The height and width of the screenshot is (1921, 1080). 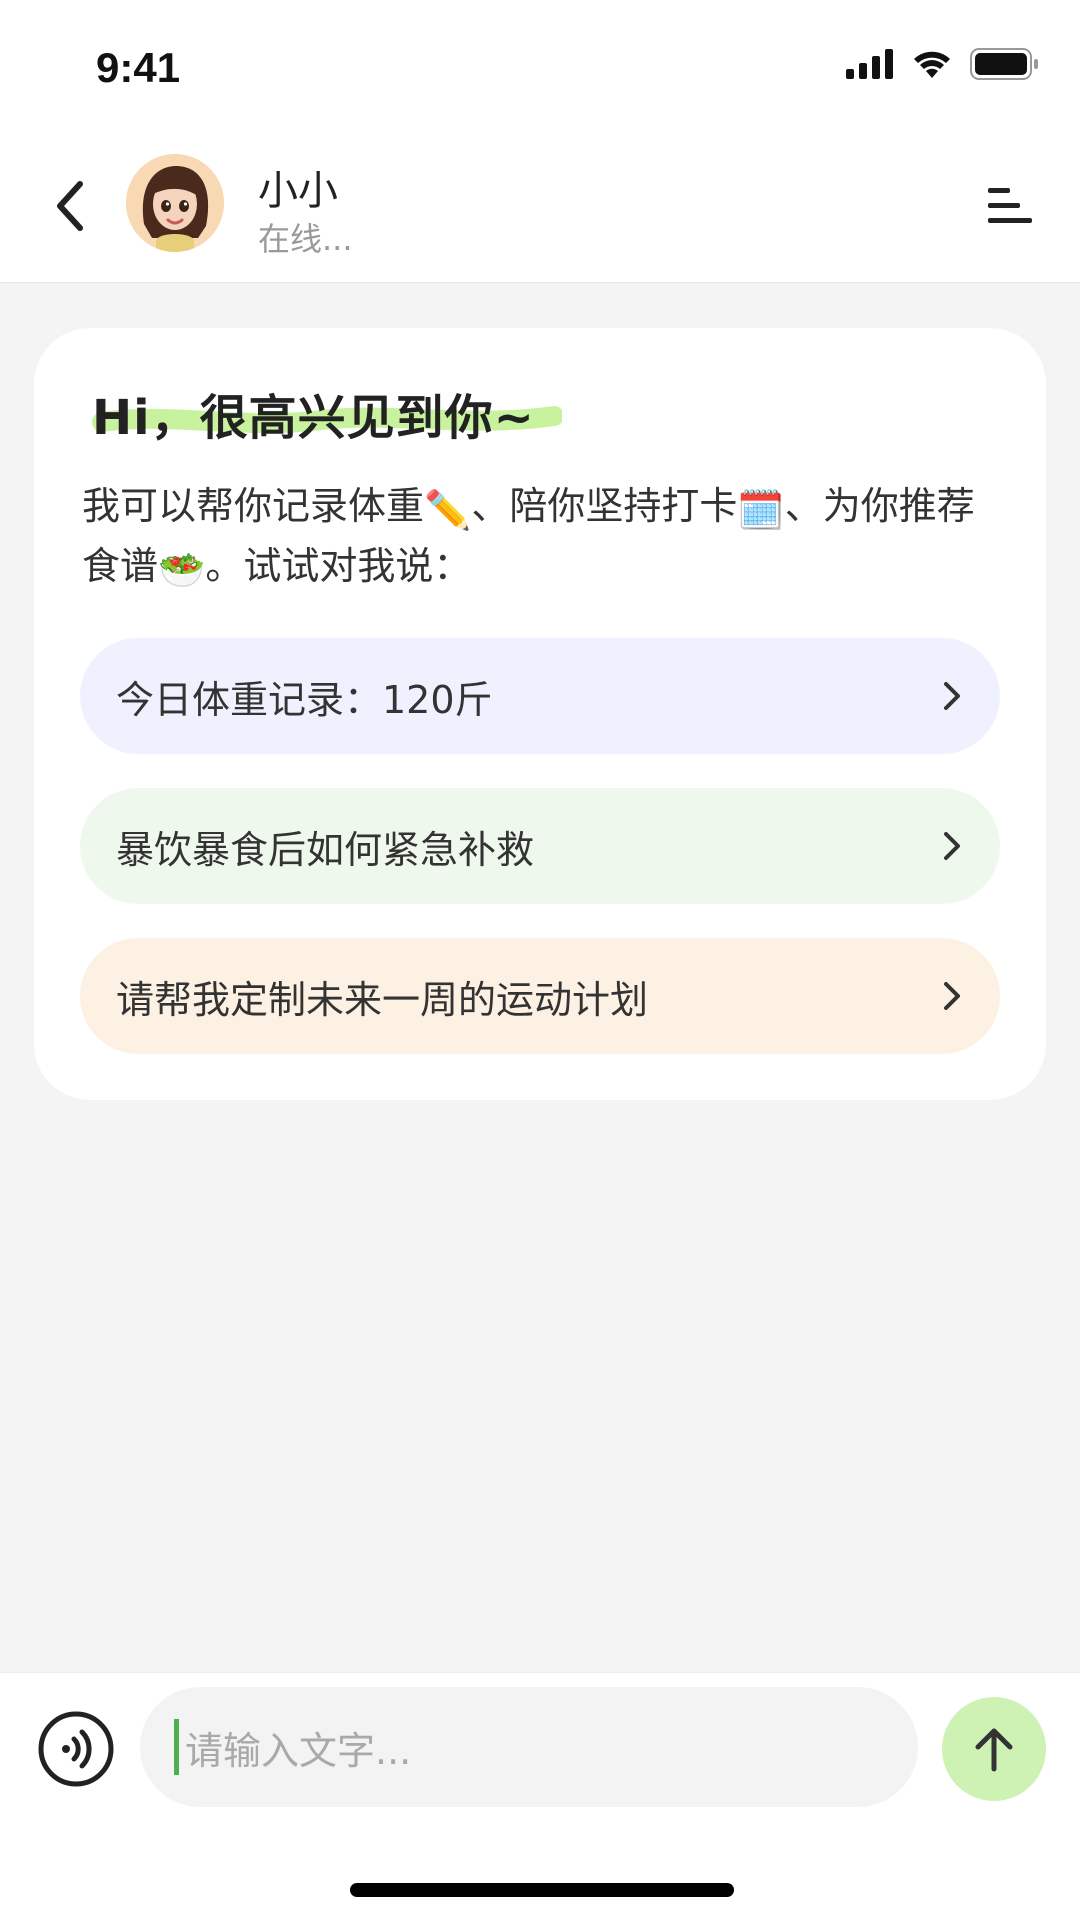 I want to click on greeting-text: Hi，很高兴见到你~, so click(x=313, y=418).